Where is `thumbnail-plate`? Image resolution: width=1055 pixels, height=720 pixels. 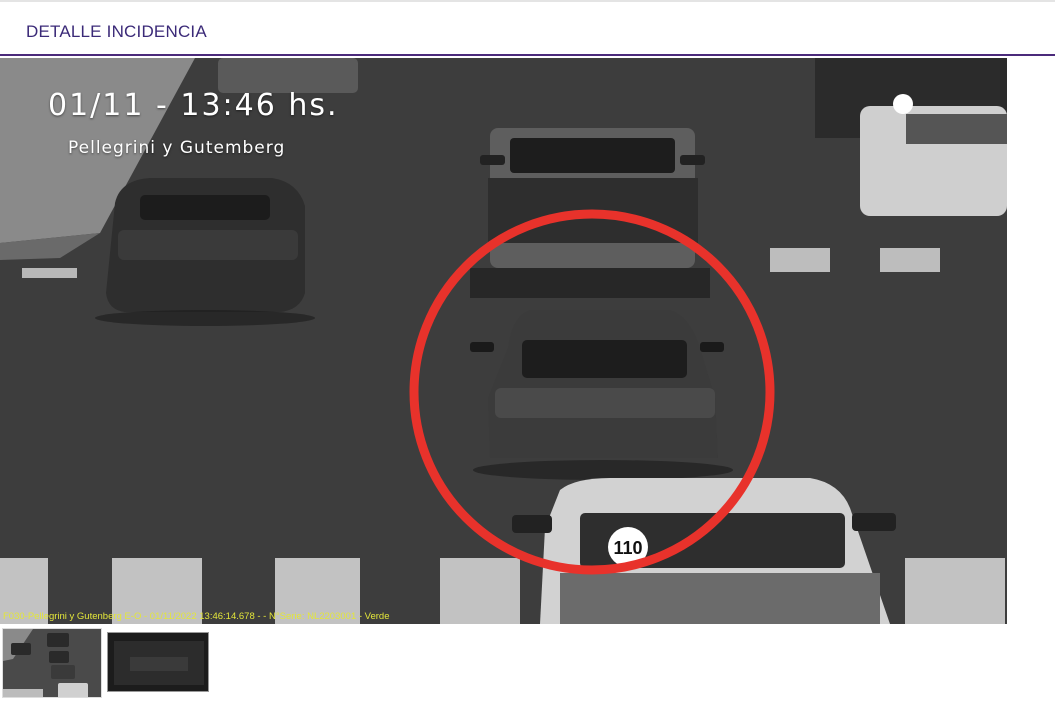 thumbnail-plate is located at coordinates (158, 662).